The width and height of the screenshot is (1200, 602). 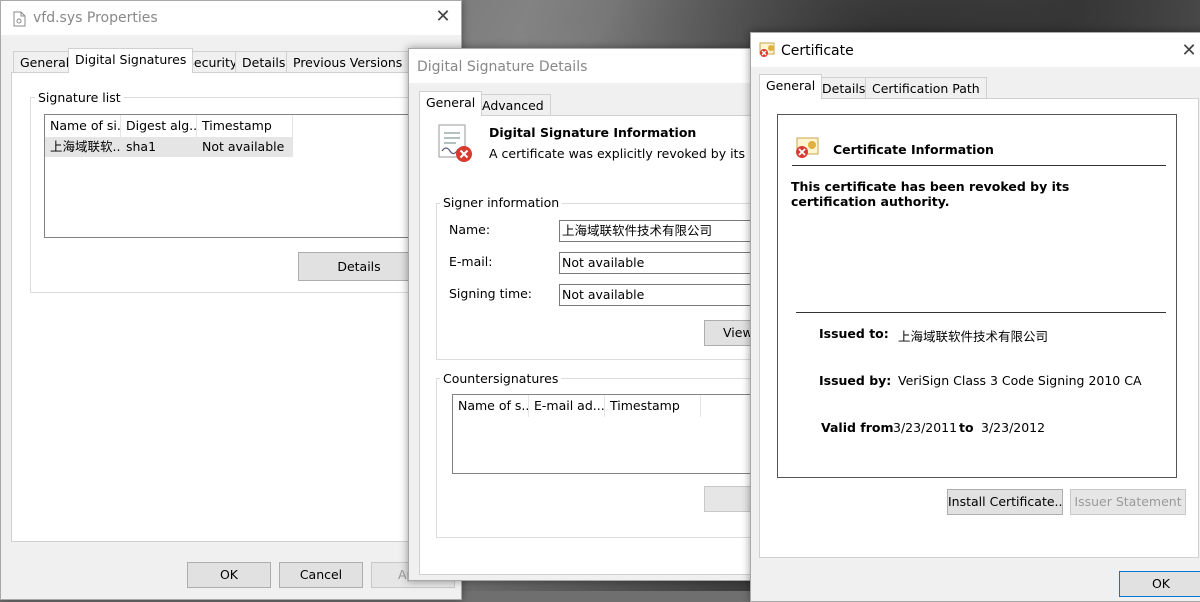 I want to click on ok-button: OK, so click(x=229, y=575).